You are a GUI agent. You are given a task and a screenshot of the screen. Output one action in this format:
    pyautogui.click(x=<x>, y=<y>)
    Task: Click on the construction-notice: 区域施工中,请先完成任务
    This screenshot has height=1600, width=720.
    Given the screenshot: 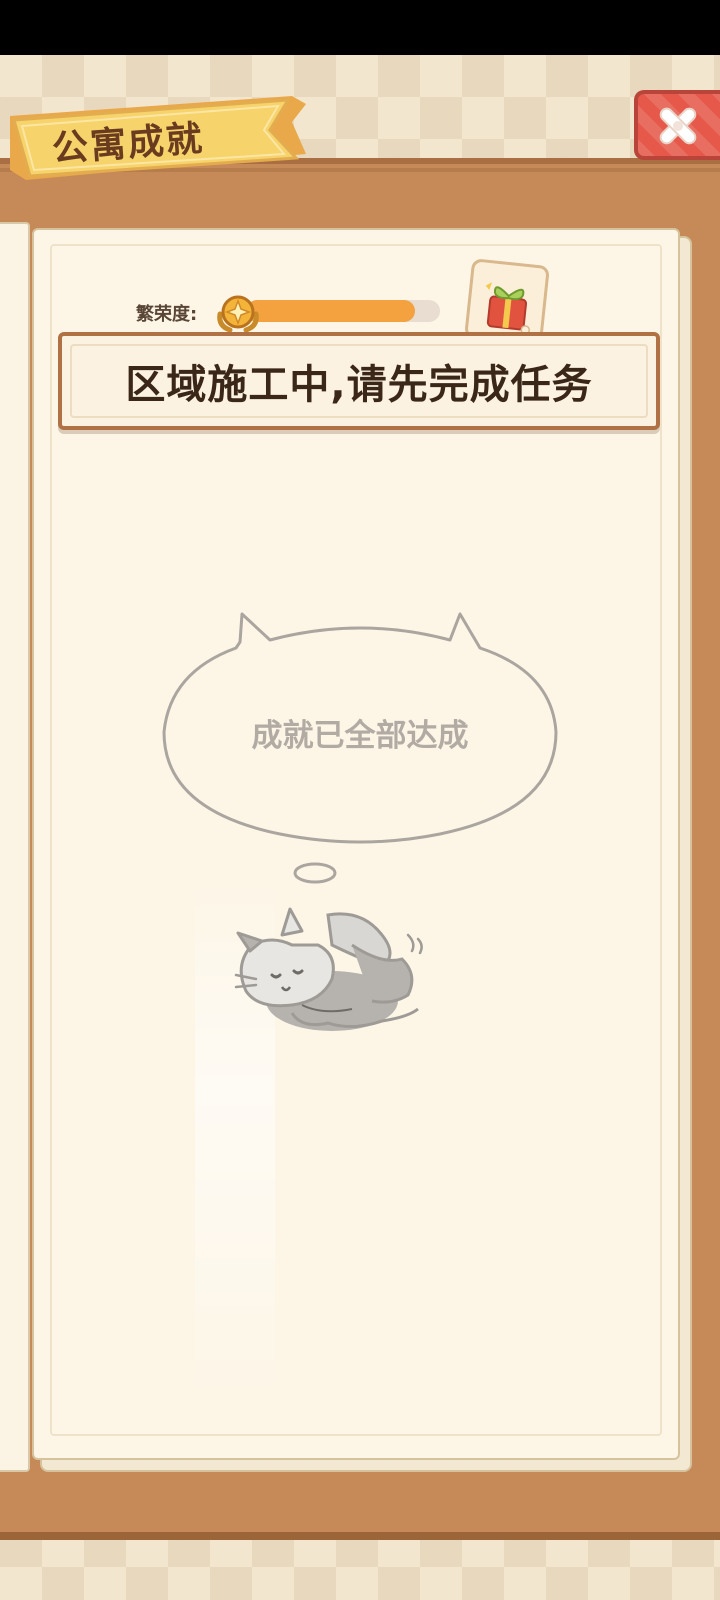 What is the action you would take?
    pyautogui.click(x=359, y=381)
    